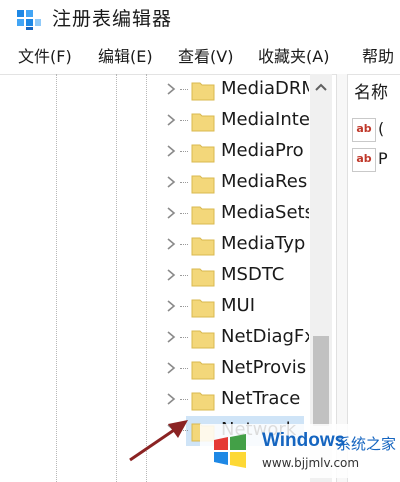 This screenshot has width=400, height=482. What do you see at coordinates (321, 278) in the screenshot?
I see `tree-scrollbar` at bounding box center [321, 278].